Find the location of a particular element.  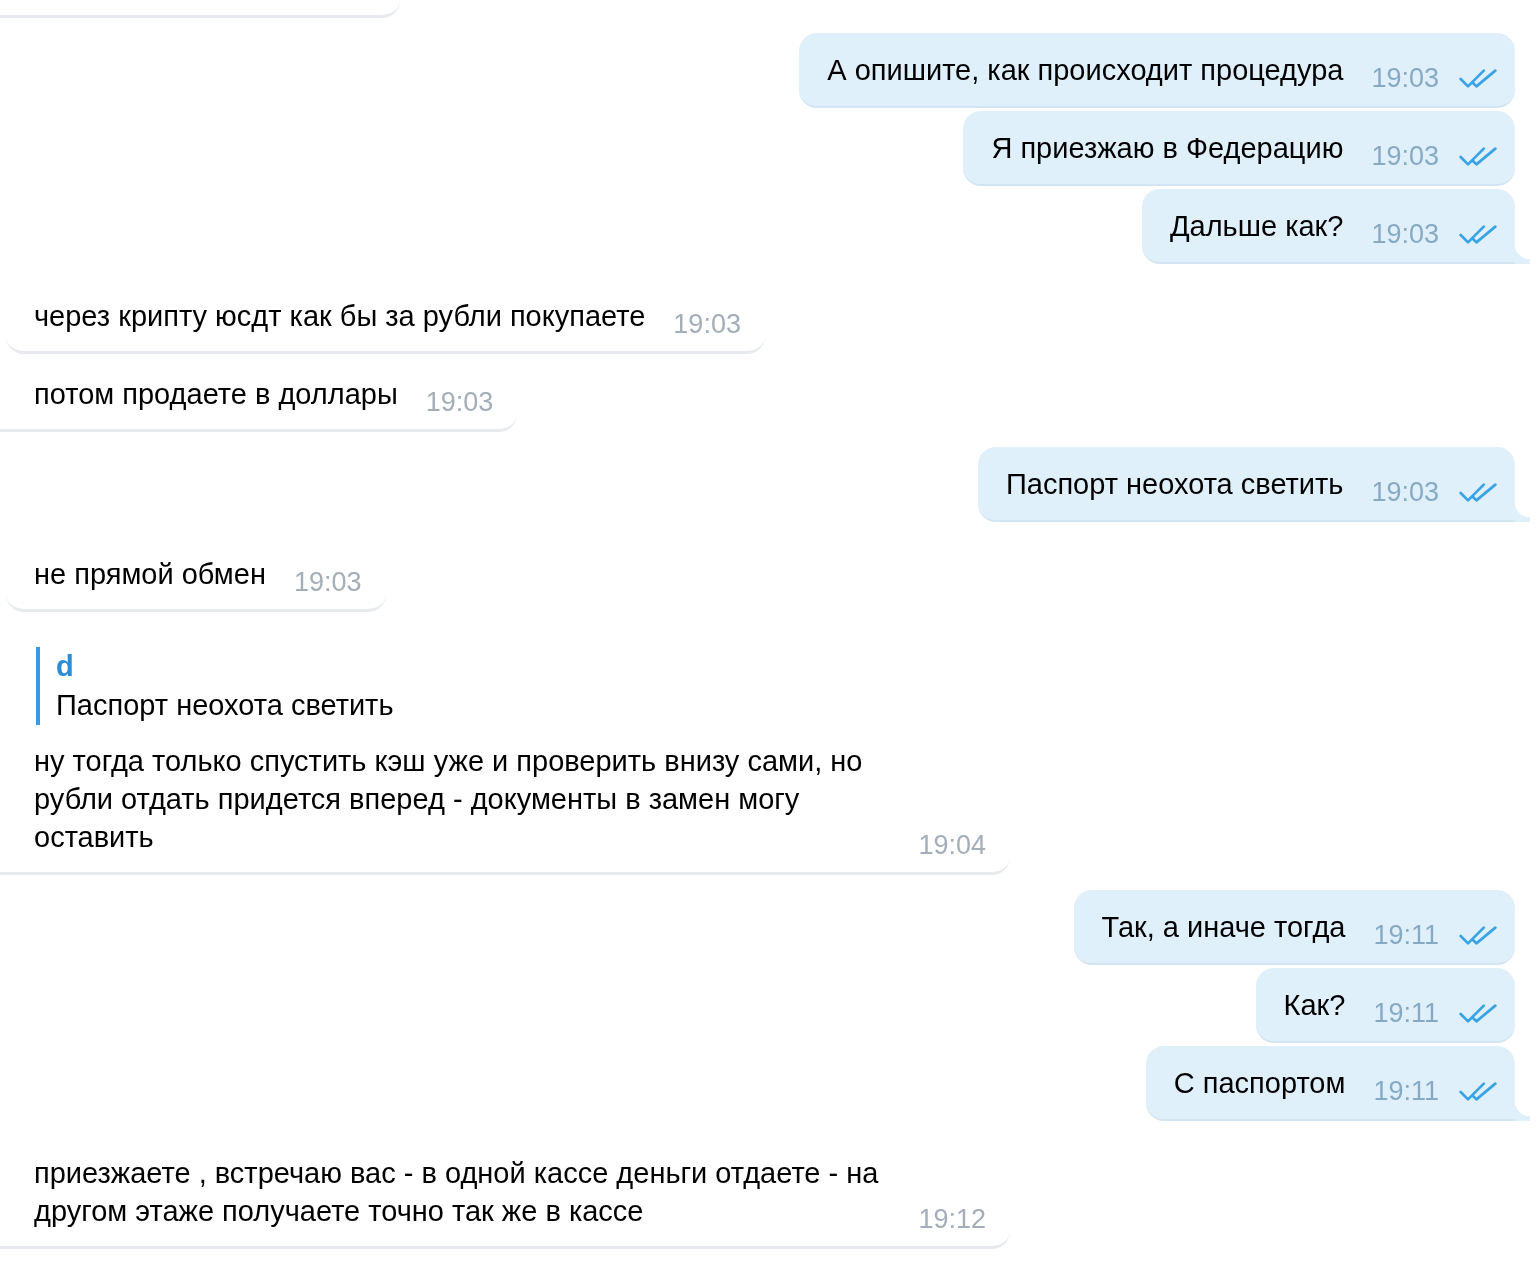

message-time: 19:04 is located at coordinates (952, 845).